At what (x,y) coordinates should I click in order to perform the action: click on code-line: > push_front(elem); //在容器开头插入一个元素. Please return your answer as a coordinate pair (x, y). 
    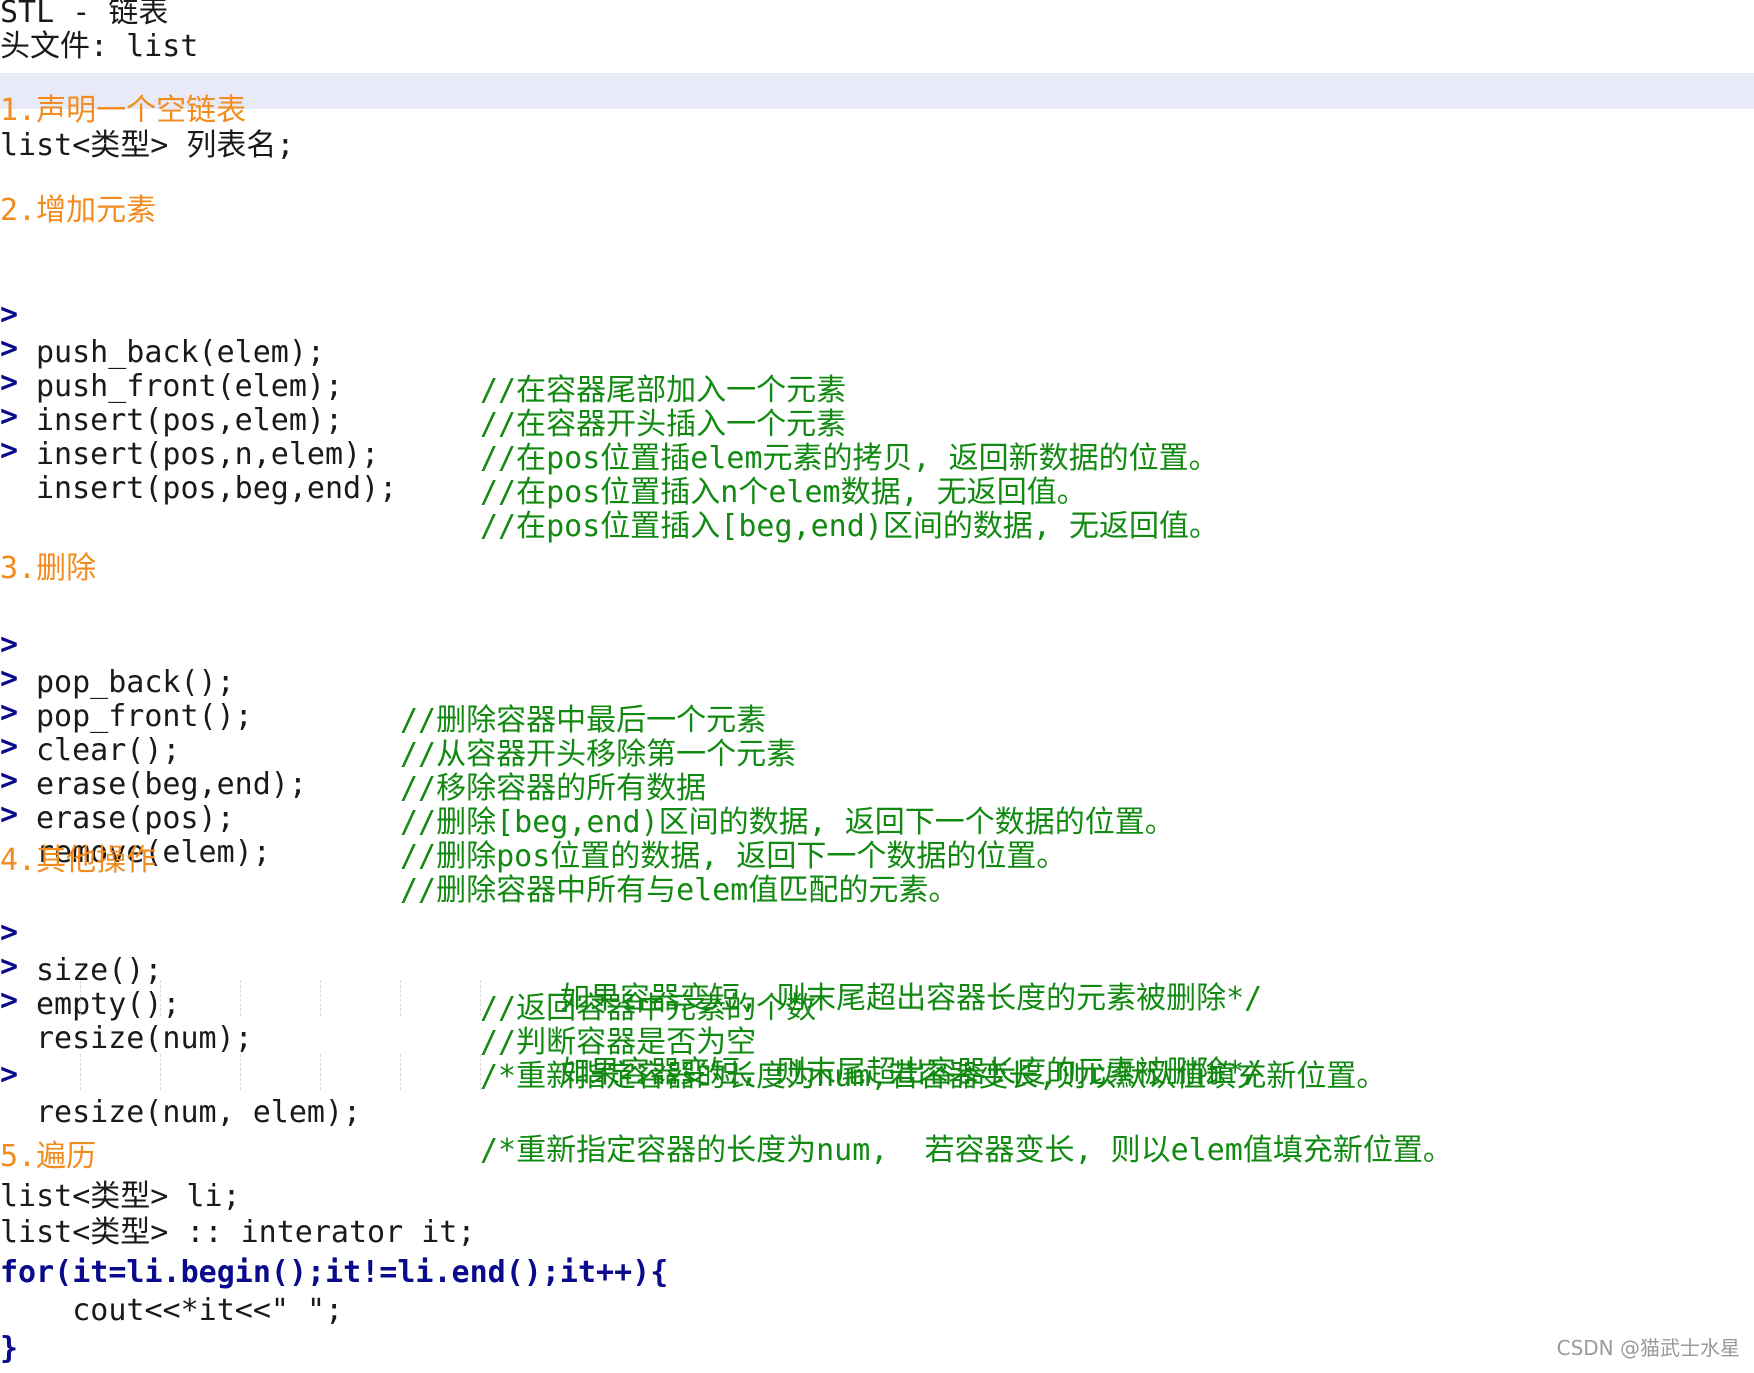
    Looking at the image, I should click on (877, 367).